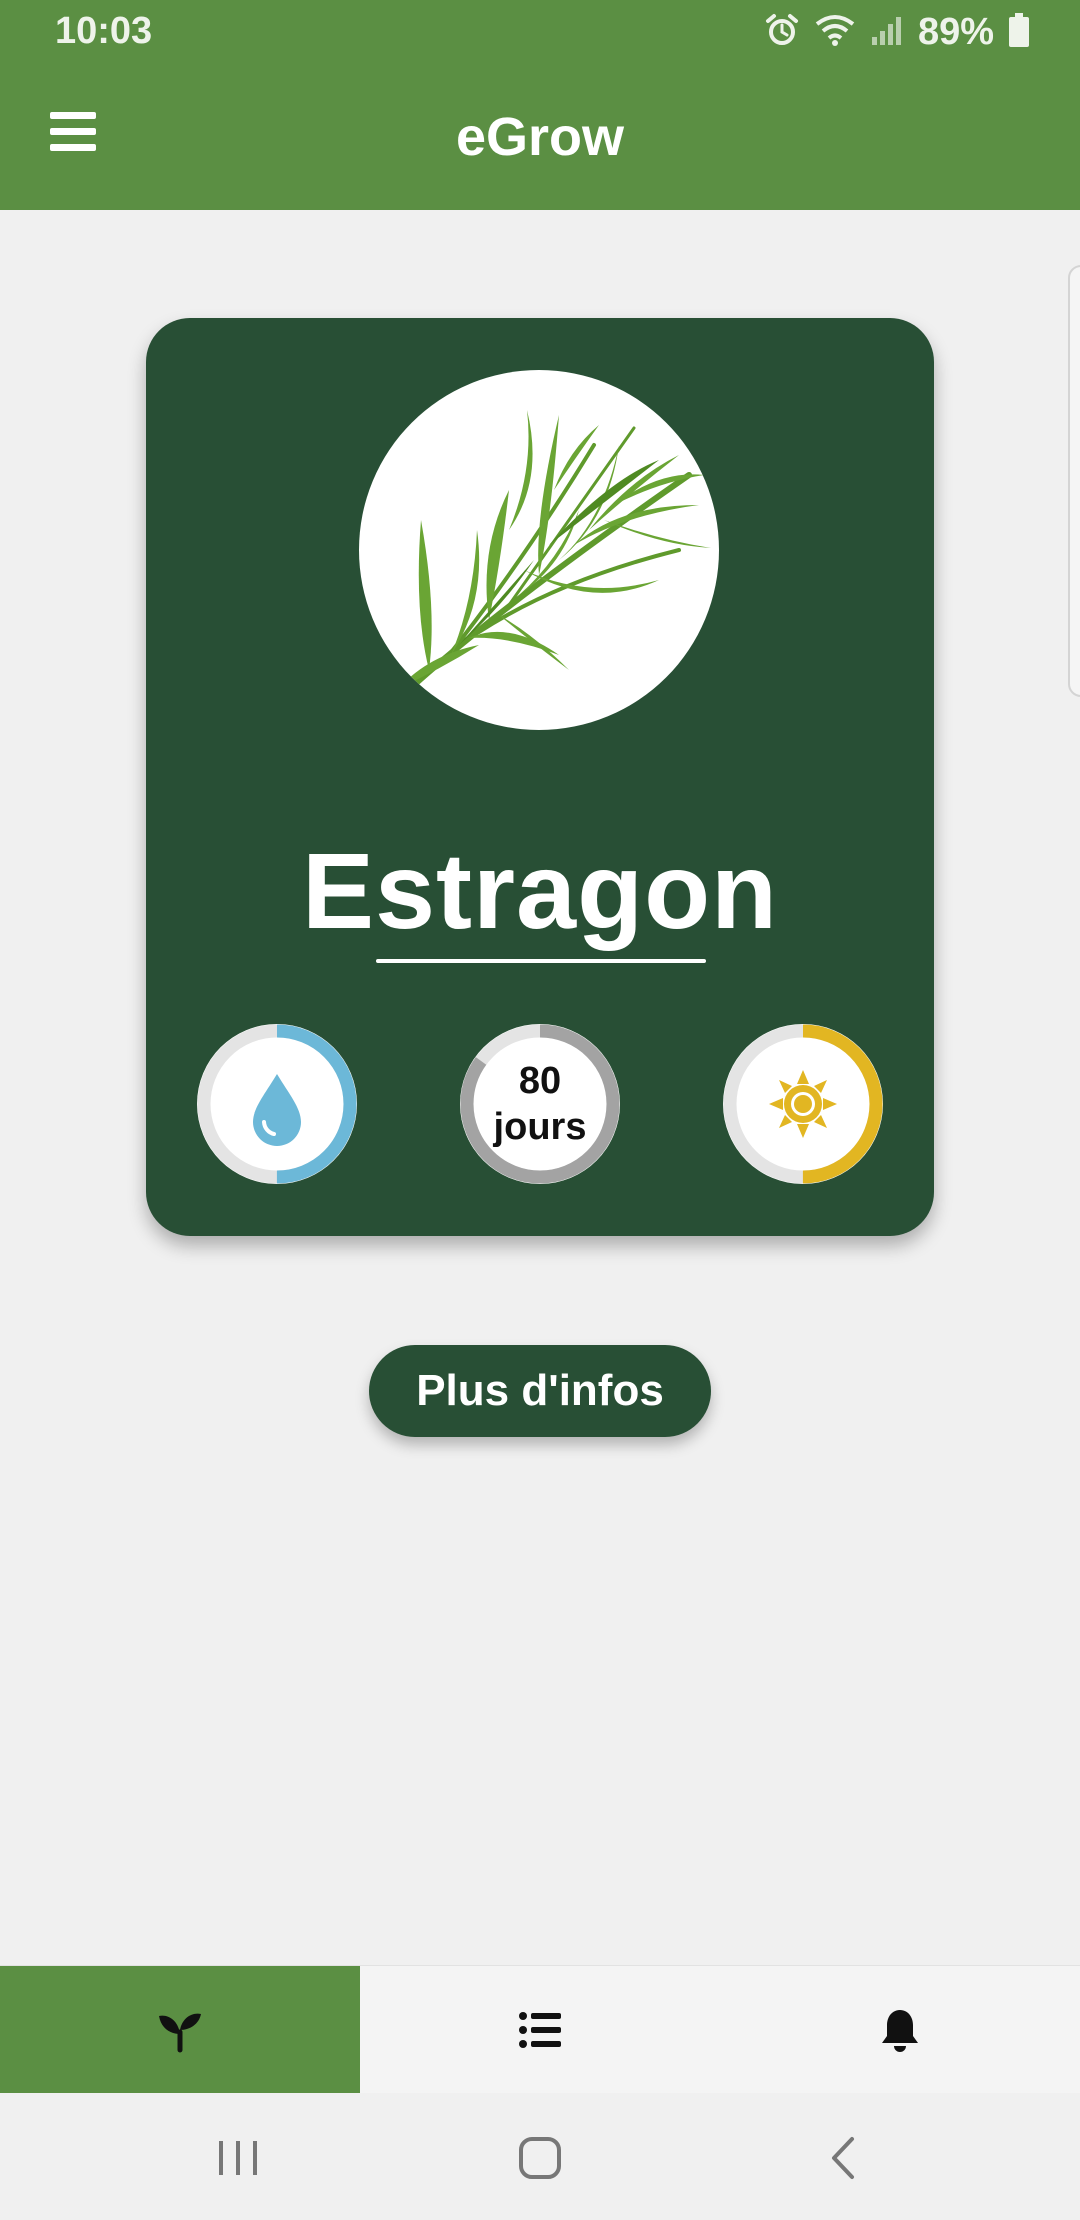 Image resolution: width=1080 pixels, height=2220 pixels. I want to click on home-icon, so click(540, 2158).